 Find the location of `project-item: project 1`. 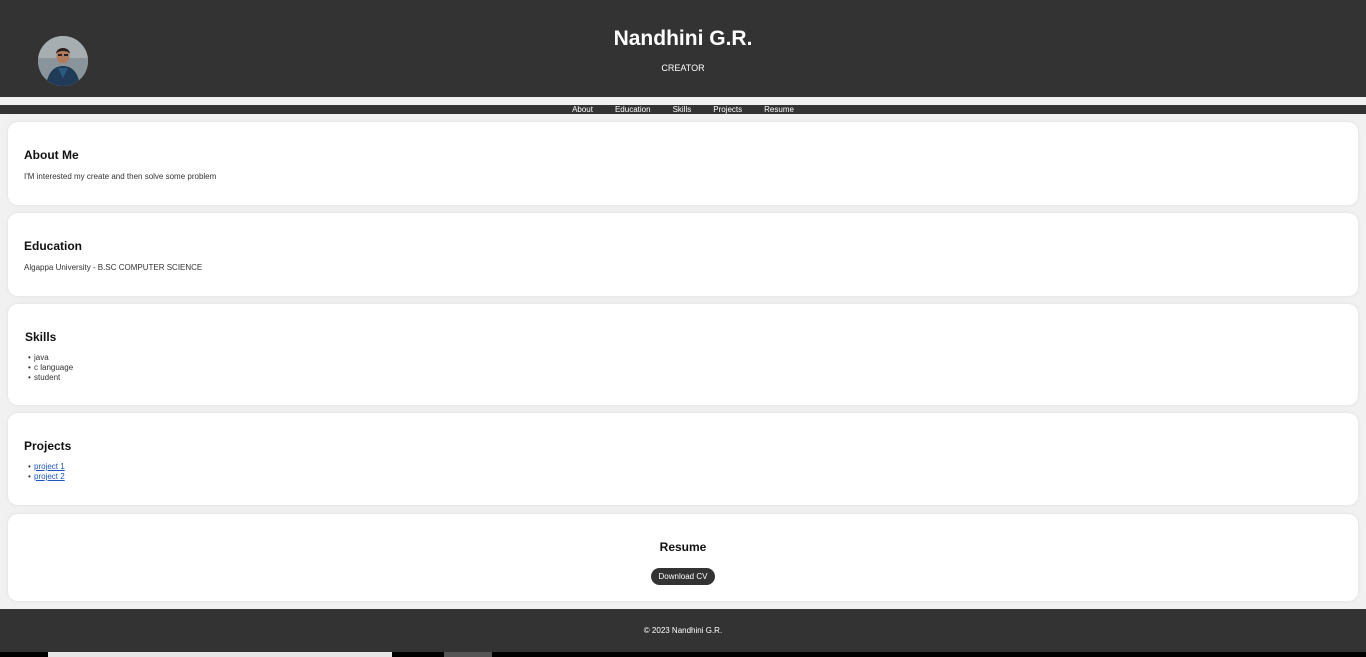

project-item: project 1 is located at coordinates (46, 467).